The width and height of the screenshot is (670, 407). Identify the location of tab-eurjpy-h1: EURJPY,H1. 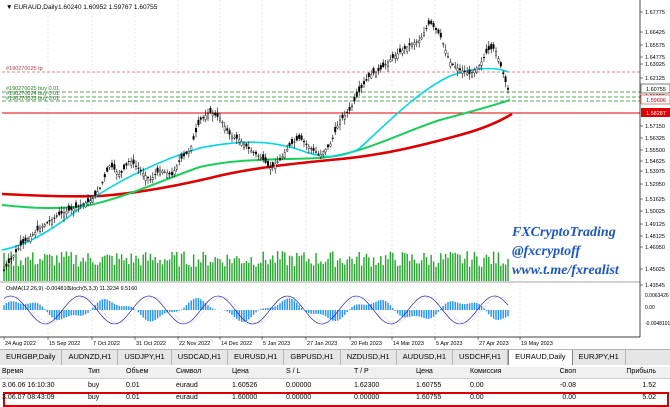
(599, 357).